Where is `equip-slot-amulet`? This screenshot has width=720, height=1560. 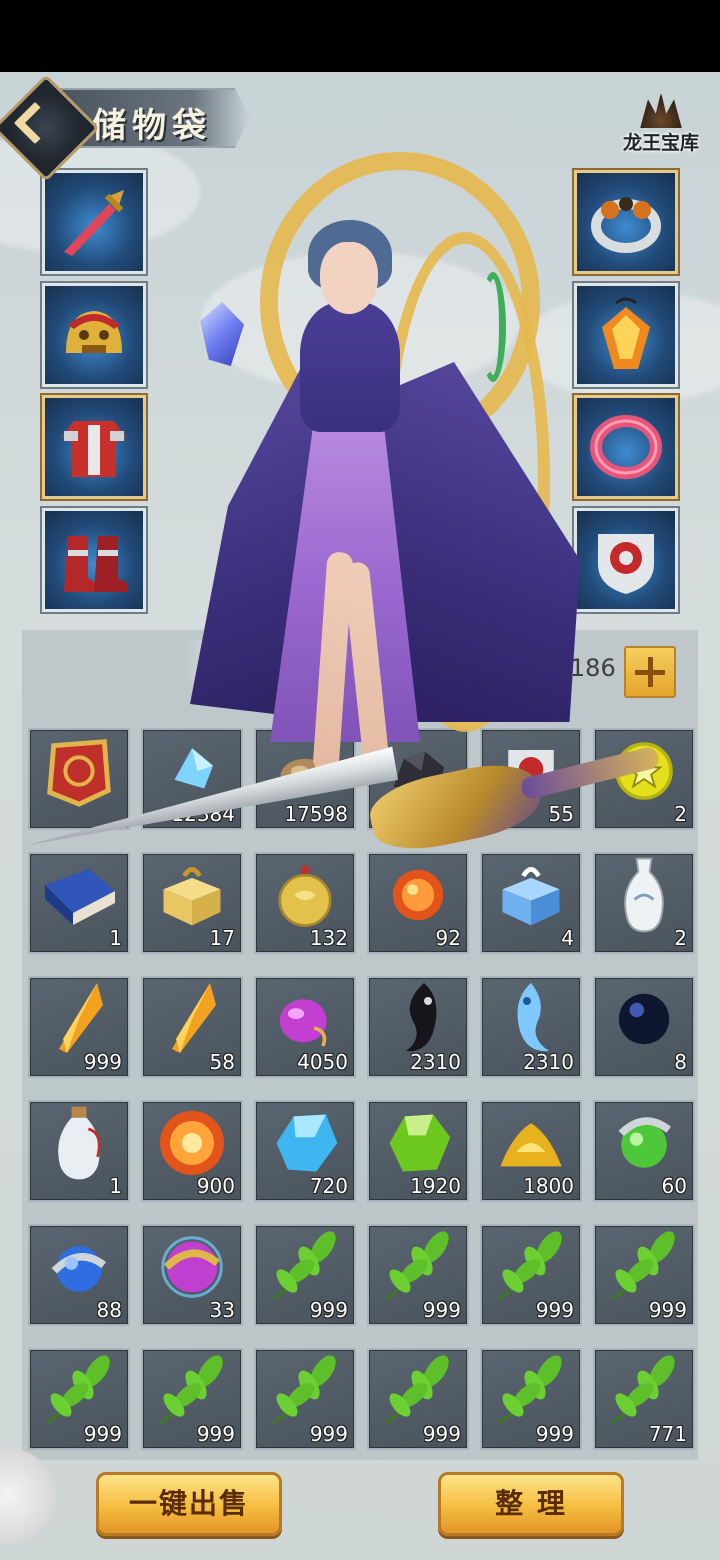
equip-slot-amulet is located at coordinates (626, 335).